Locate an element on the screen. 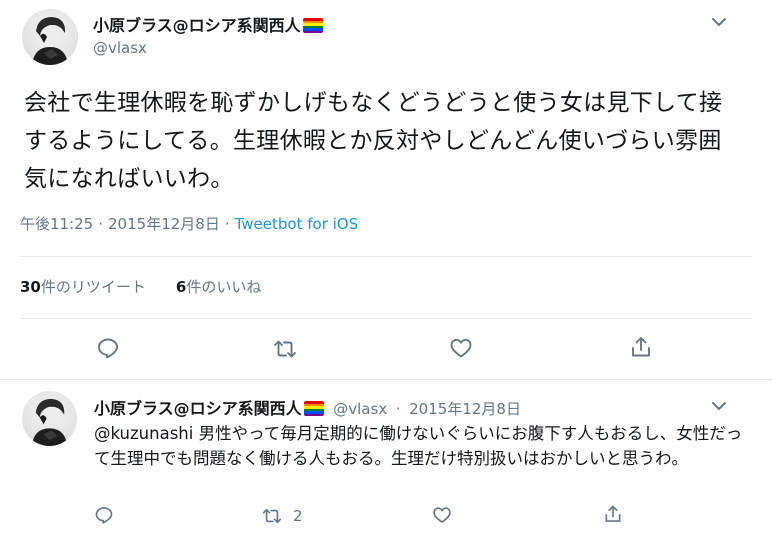  author-handle: @vlasx is located at coordinates (120, 48).